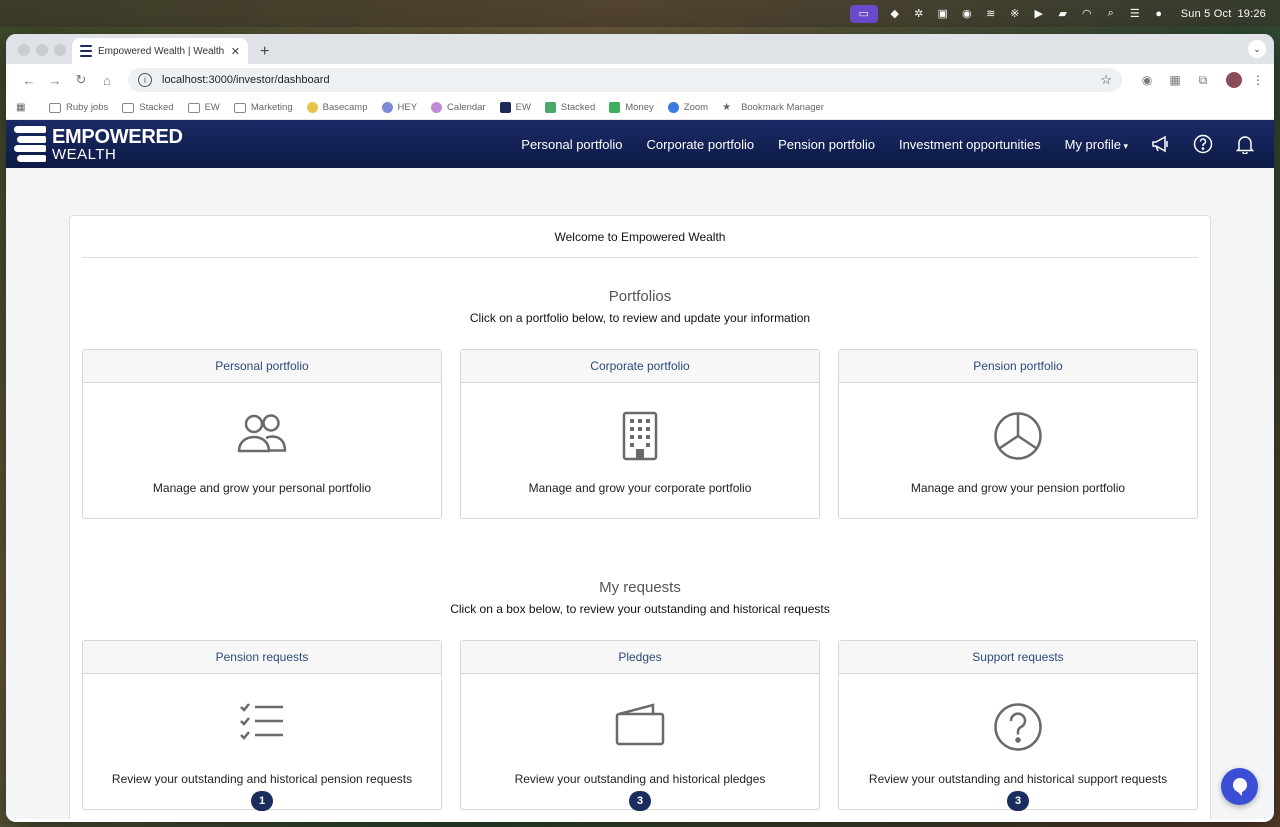 This screenshot has height=827, width=1280. I want to click on box-title: Support requests, so click(1018, 657).